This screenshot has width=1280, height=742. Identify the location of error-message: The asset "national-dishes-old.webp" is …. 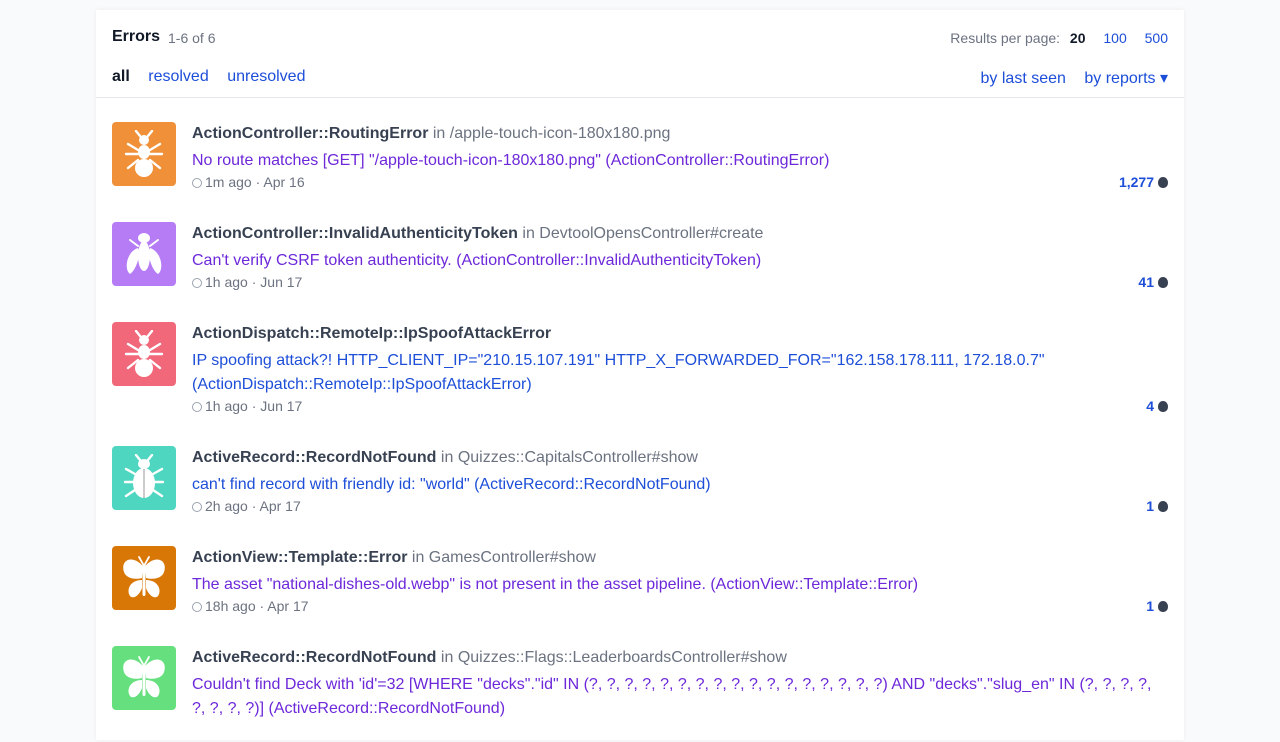
(680, 585).